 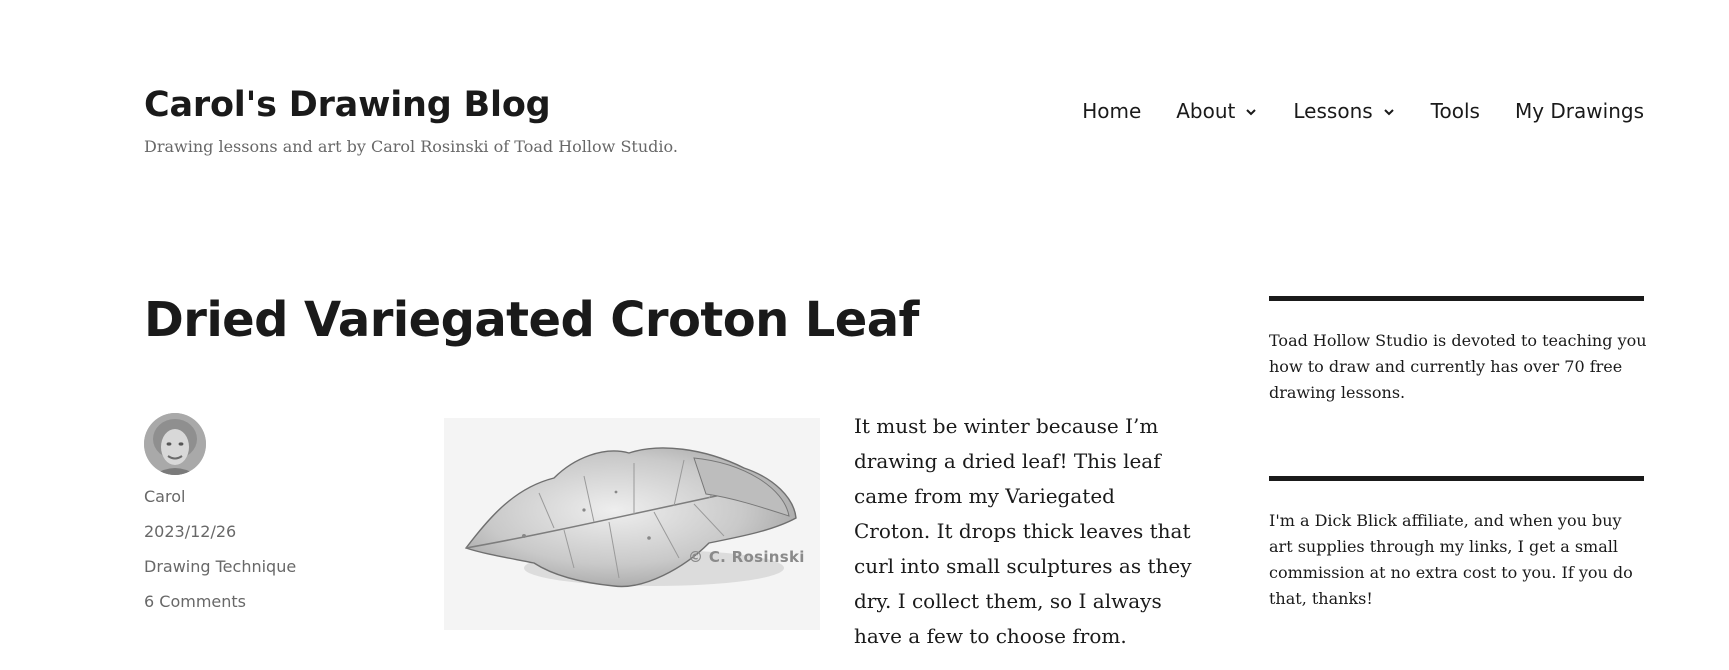 I want to click on category-link: Drawing Technique, so click(x=220, y=573).